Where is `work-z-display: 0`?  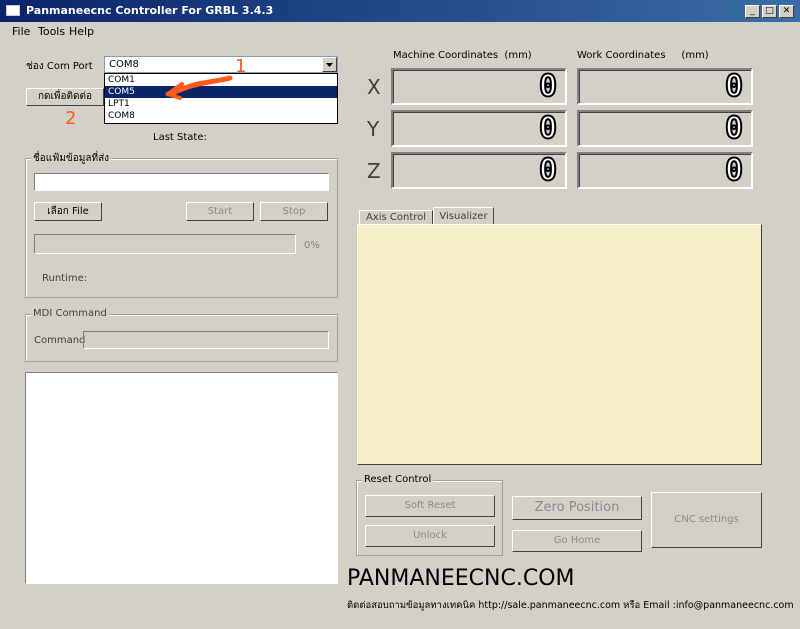
work-z-display: 0 is located at coordinates (665, 170).